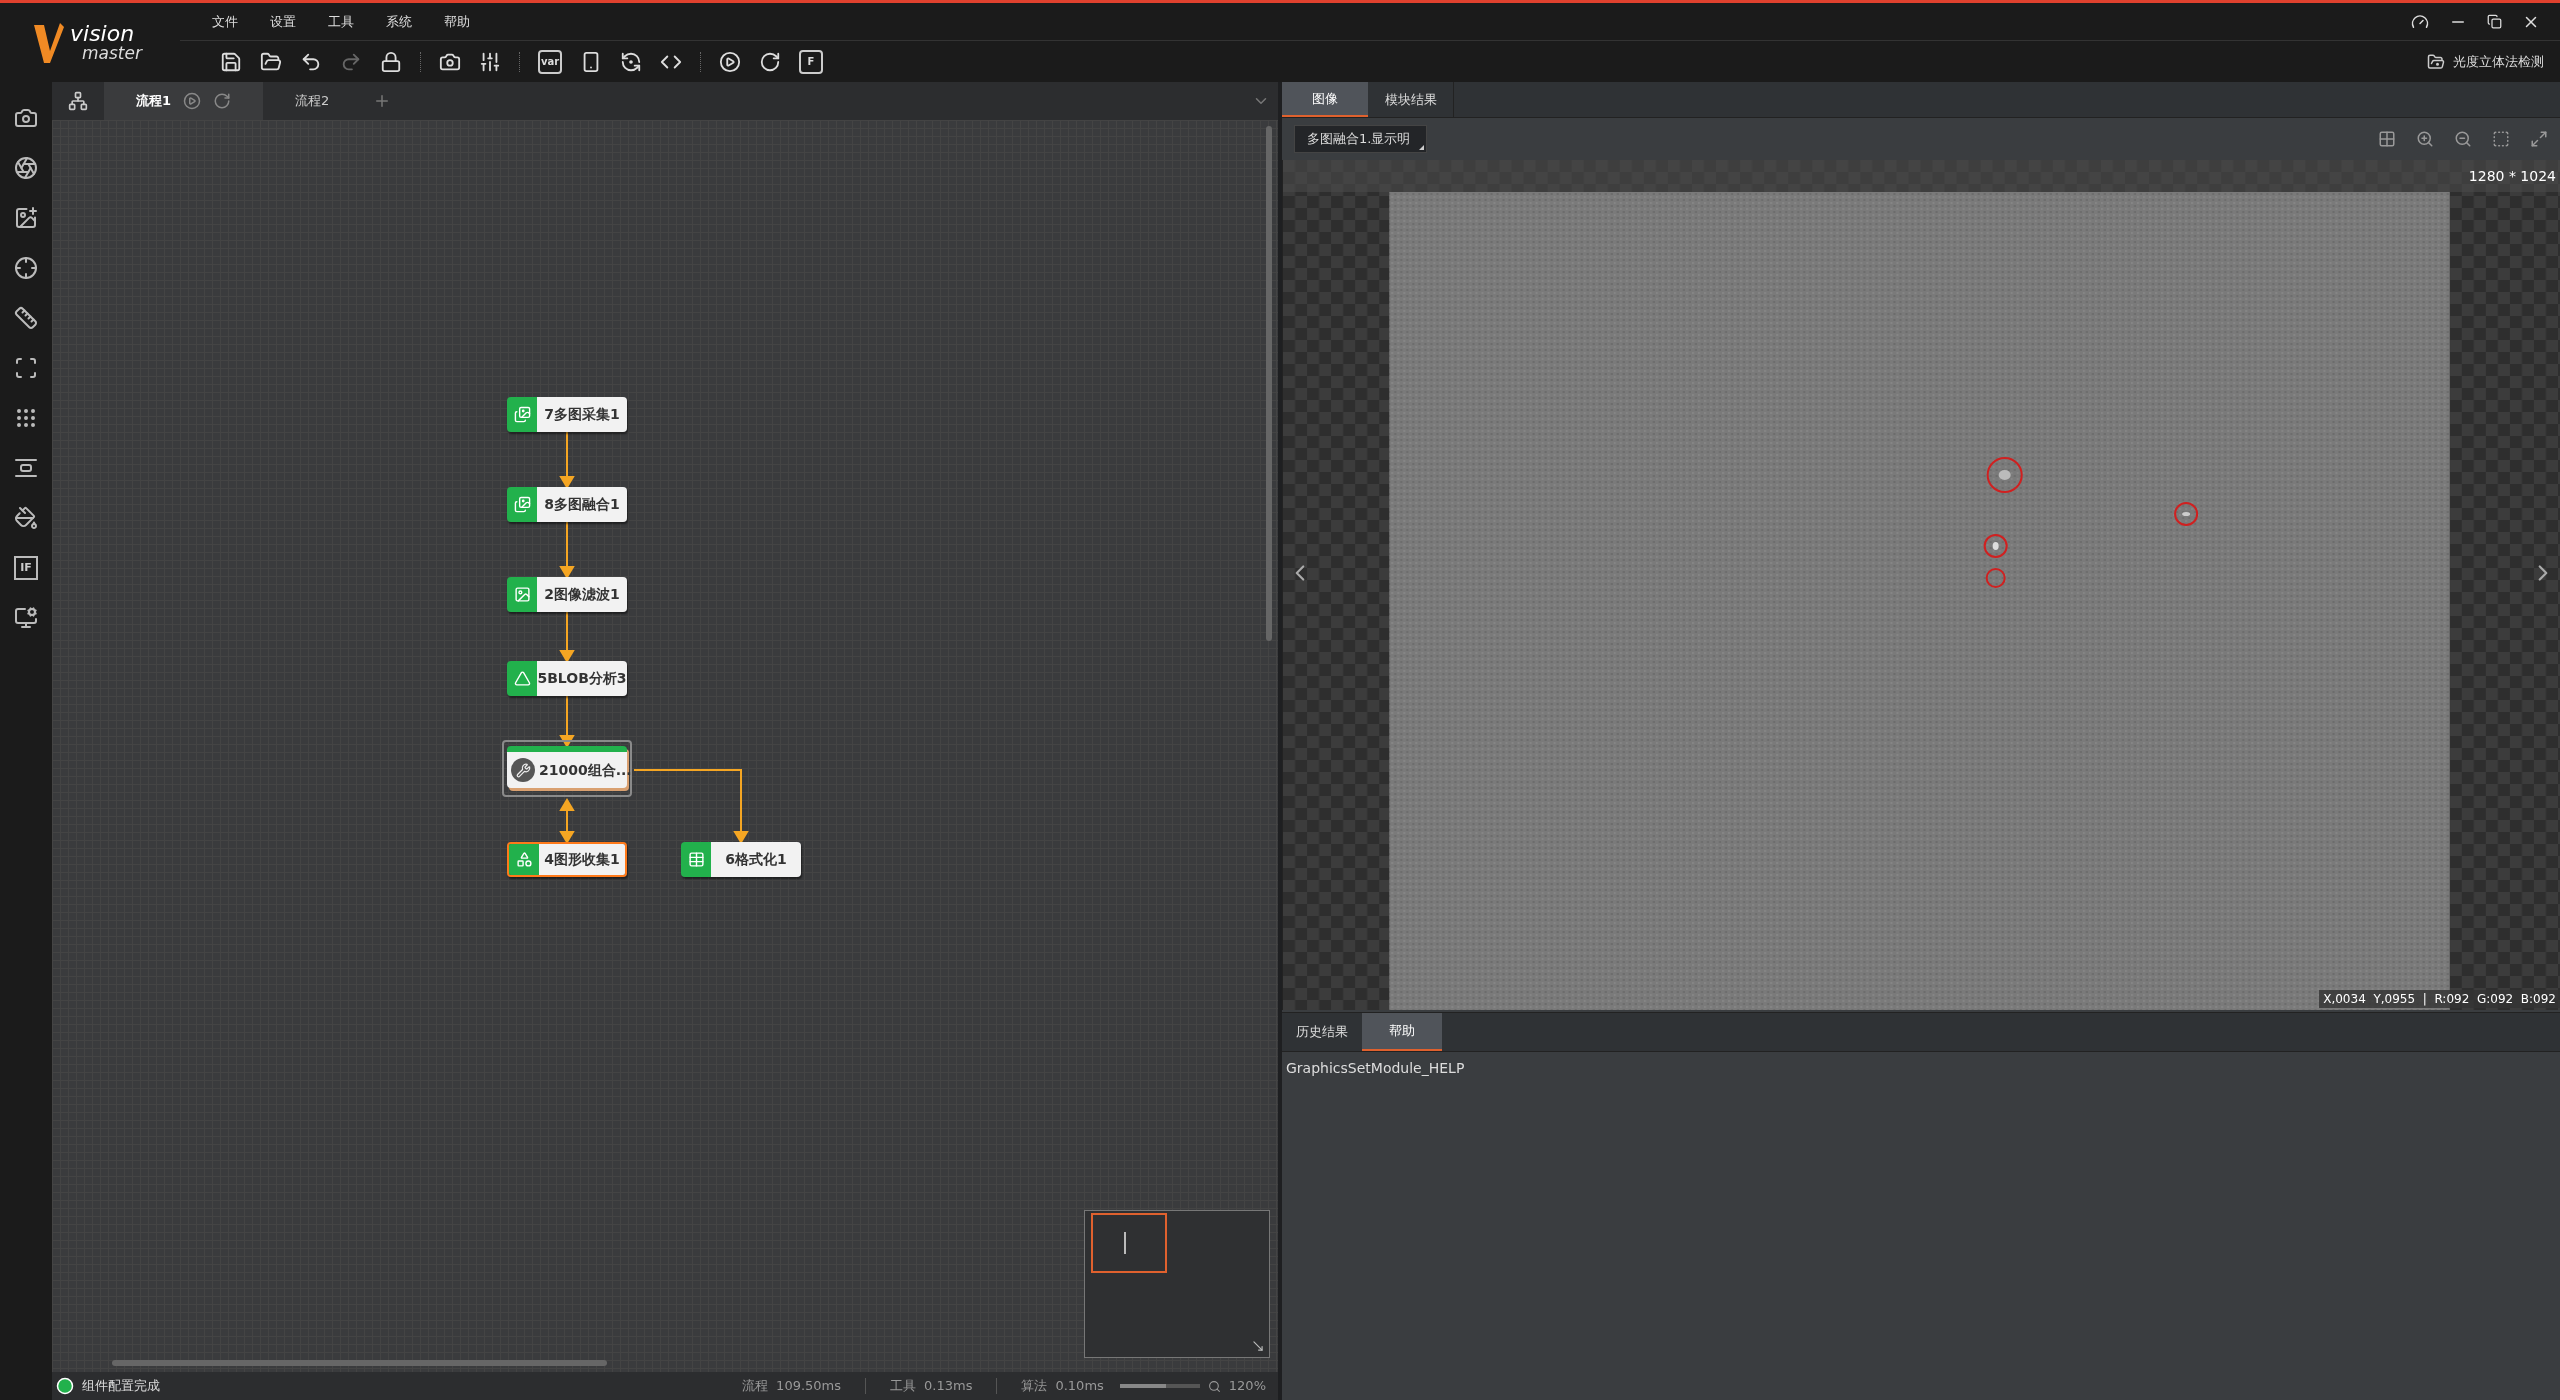 Image resolution: width=2560 pixels, height=1400 pixels. I want to click on image-size: 1280 * 1024, so click(2512, 176).